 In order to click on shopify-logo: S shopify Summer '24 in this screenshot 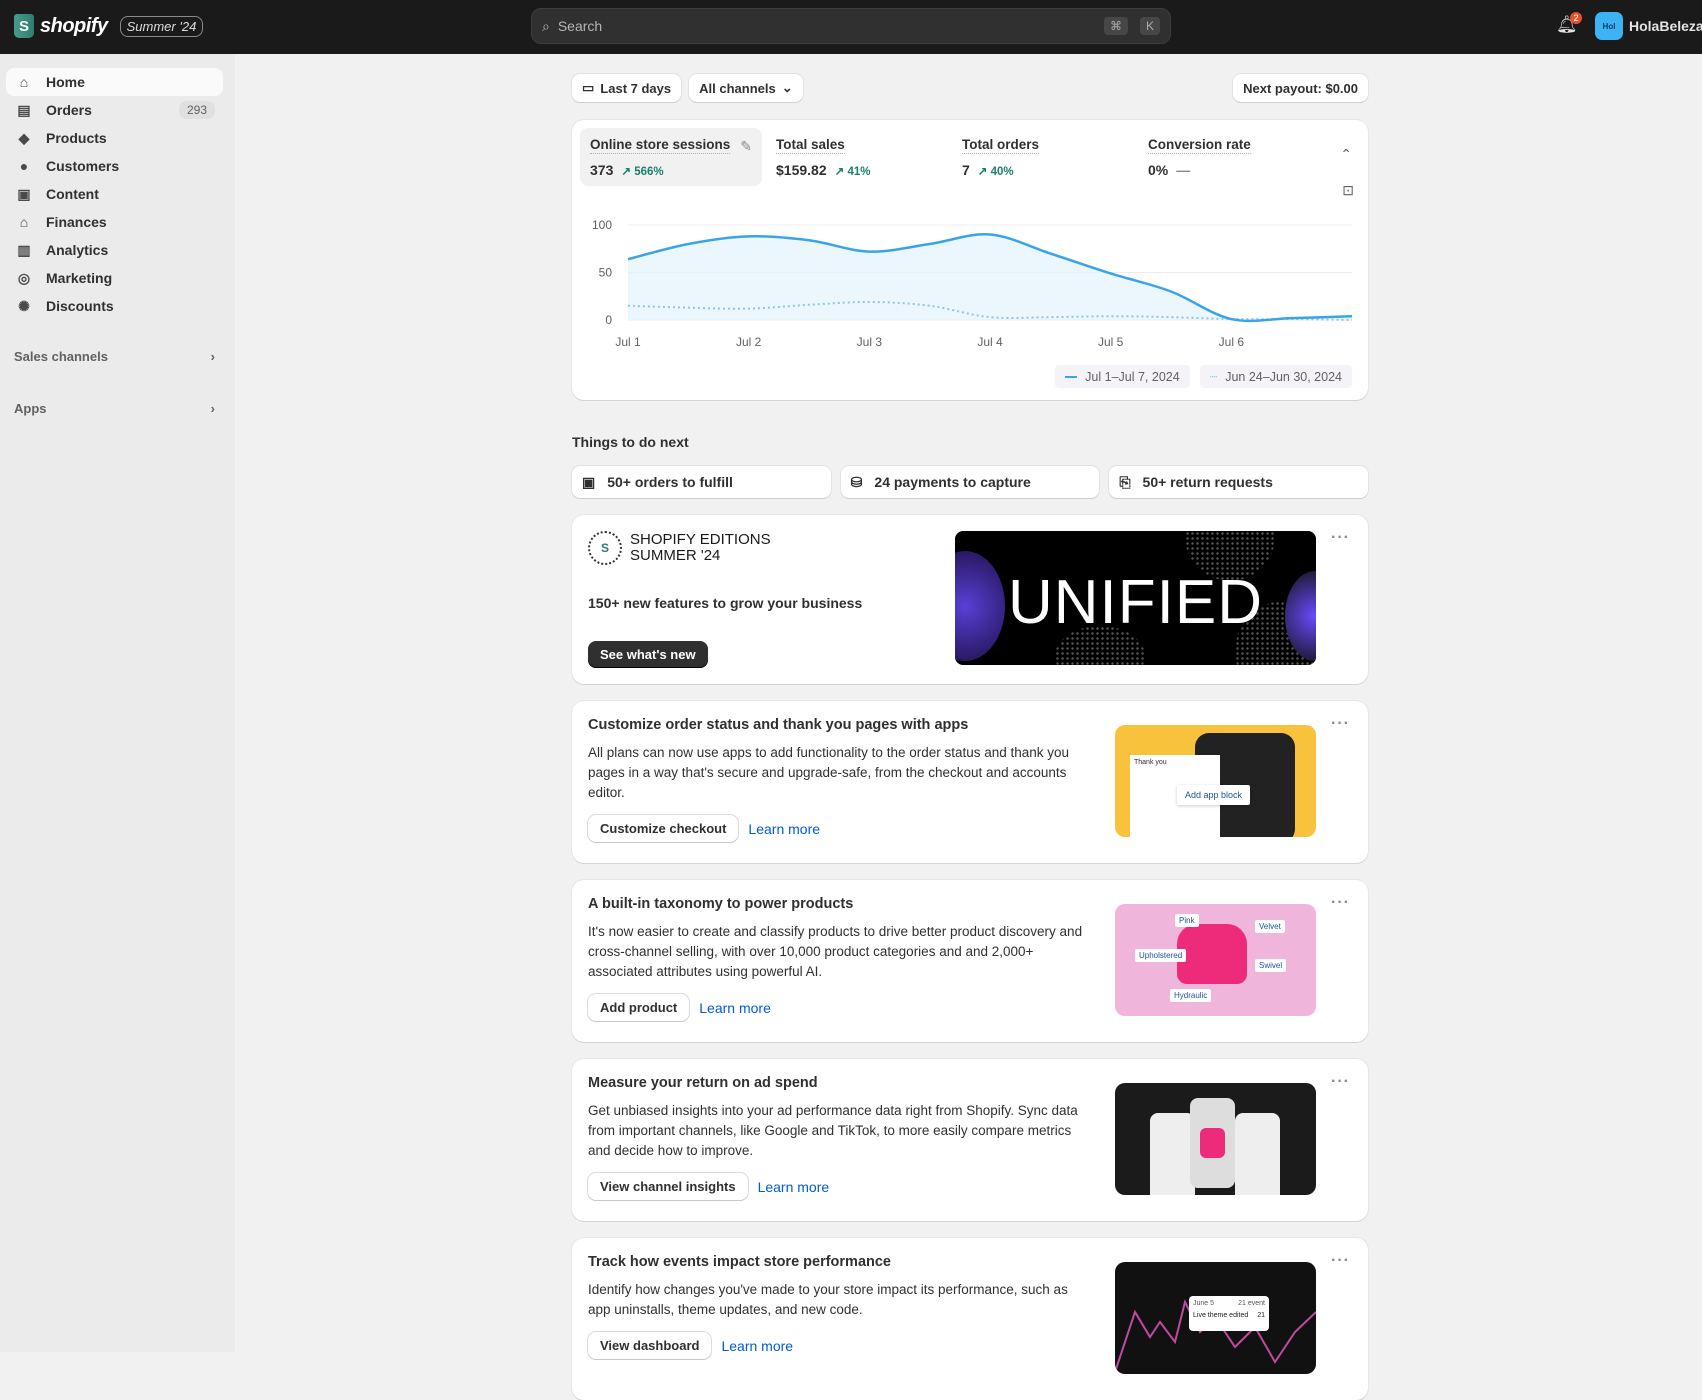, I will do `click(108, 26)`.